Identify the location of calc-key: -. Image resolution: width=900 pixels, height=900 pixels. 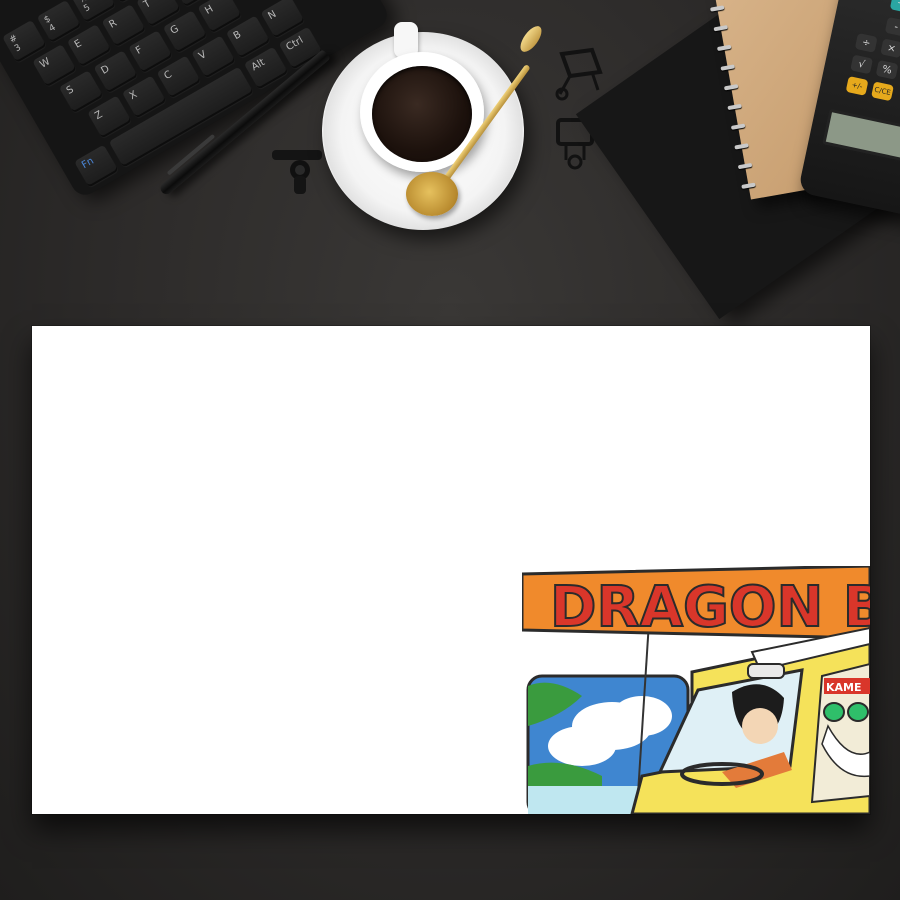
(892, 26).